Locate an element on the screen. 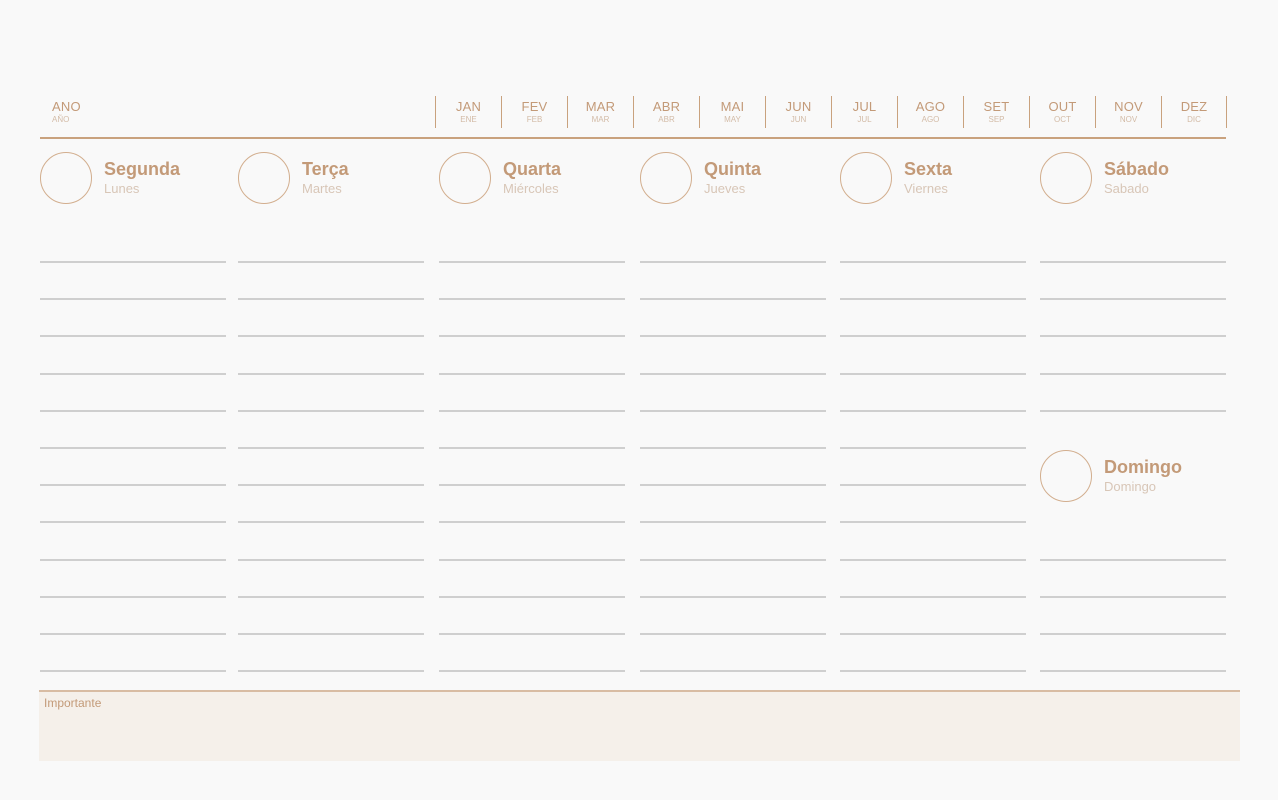 This screenshot has width=1278, height=800. month-jun: JUN JUN is located at coordinates (798, 112).